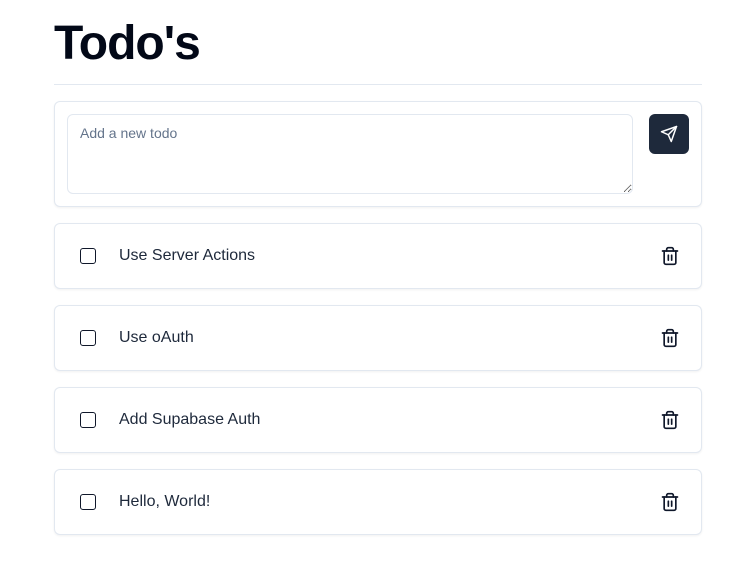  I want to click on todo-label: Use oAuth, so click(156, 337).